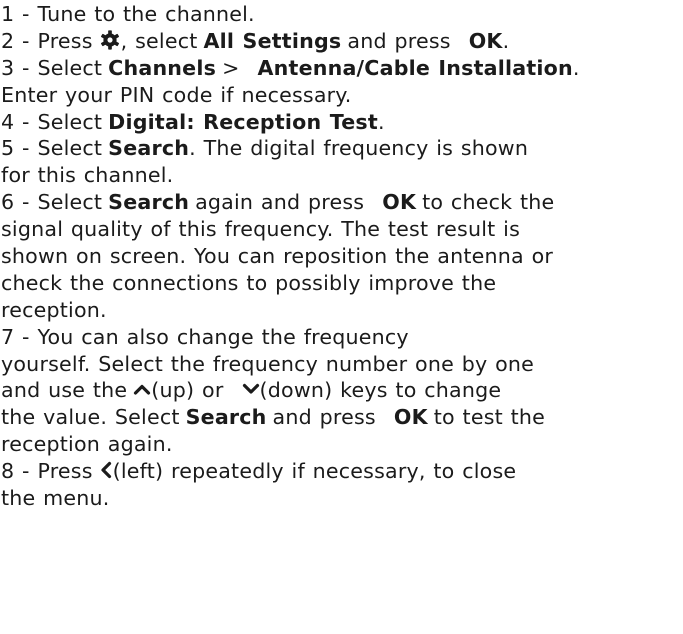 Image resolution: width=683 pixels, height=634 pixels. Describe the element at coordinates (223, 336) in the screenshot. I see `step-text: You can also change the frequency` at that location.